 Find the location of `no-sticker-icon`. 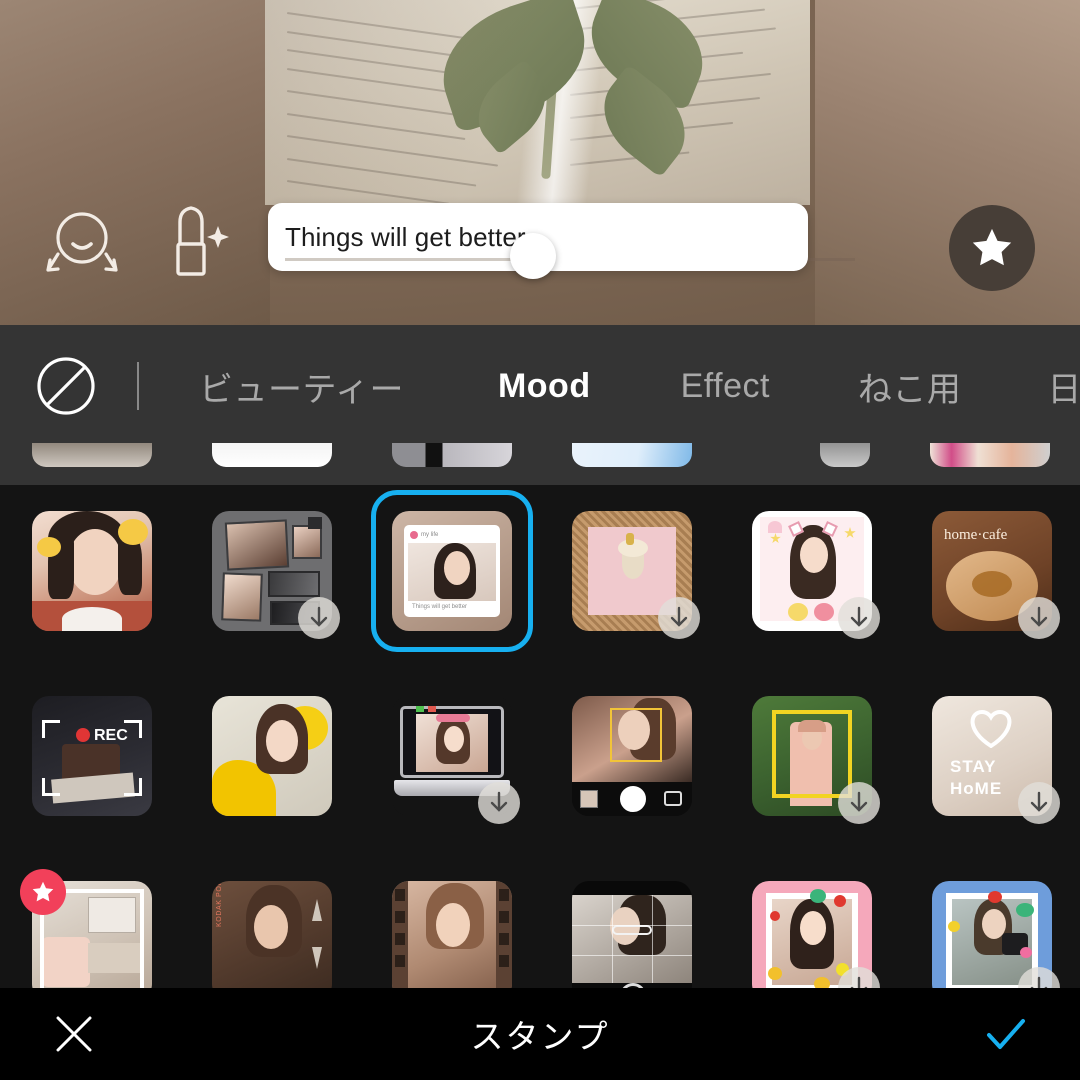

no-sticker-icon is located at coordinates (66, 386).